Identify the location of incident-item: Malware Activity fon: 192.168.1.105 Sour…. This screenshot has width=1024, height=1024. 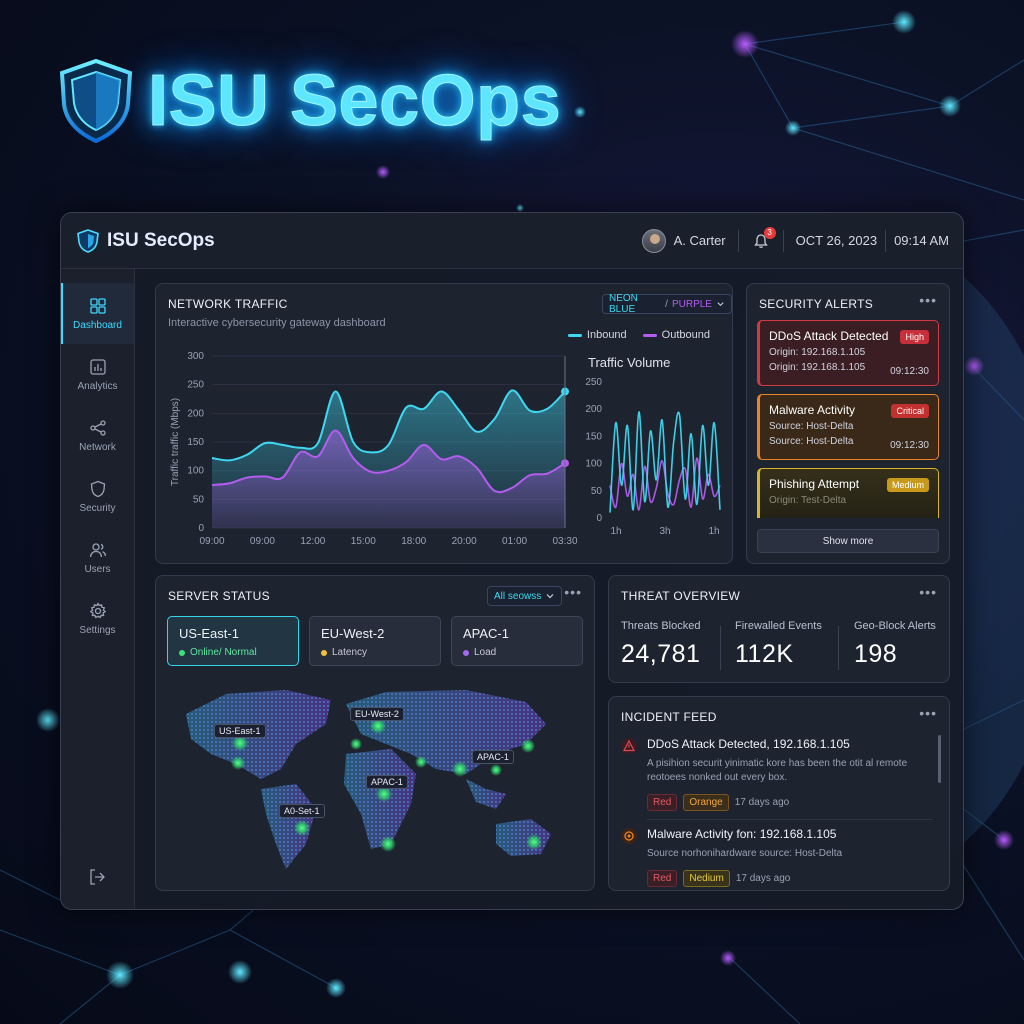
(775, 857).